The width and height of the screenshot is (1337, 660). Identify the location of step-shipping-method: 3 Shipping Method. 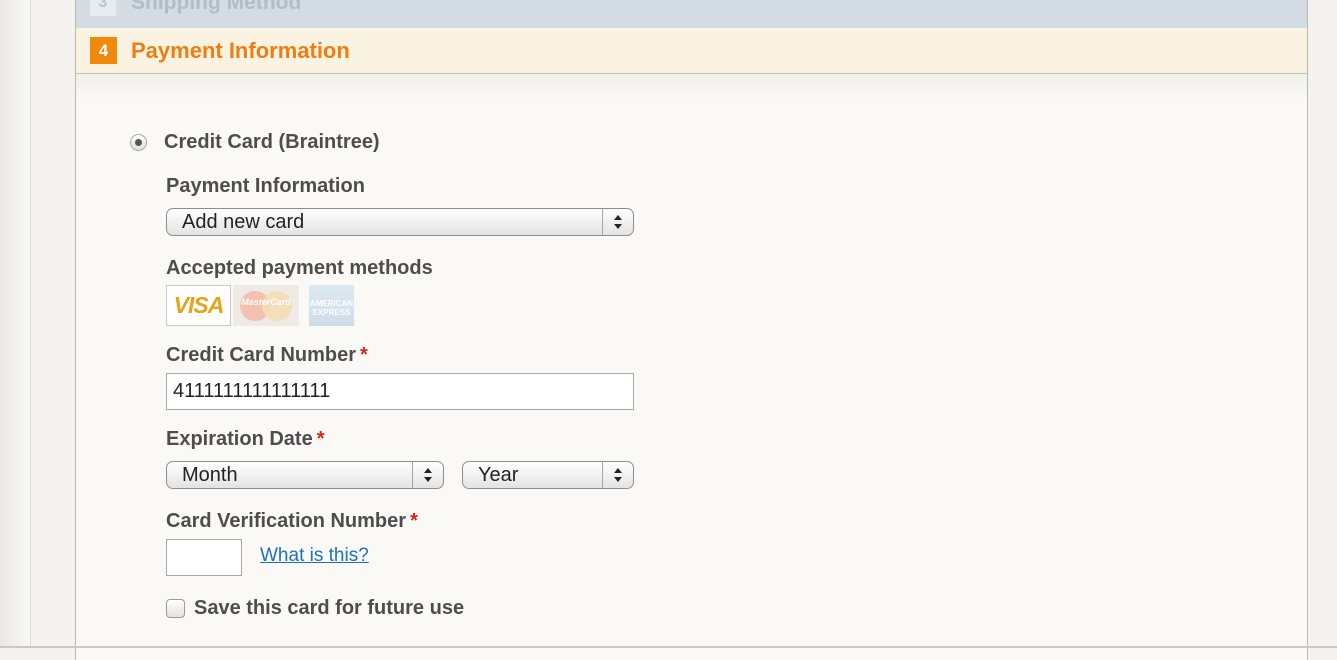
(691, 14).